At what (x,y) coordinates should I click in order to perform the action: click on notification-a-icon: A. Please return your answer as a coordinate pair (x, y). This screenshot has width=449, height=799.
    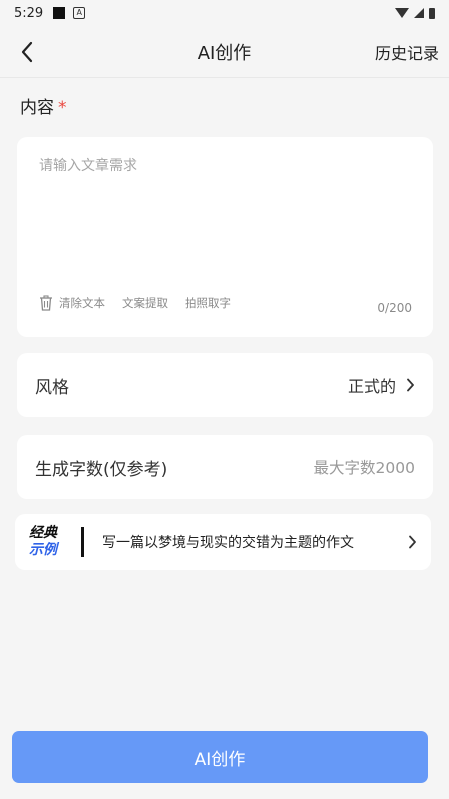
    Looking at the image, I should click on (79, 13).